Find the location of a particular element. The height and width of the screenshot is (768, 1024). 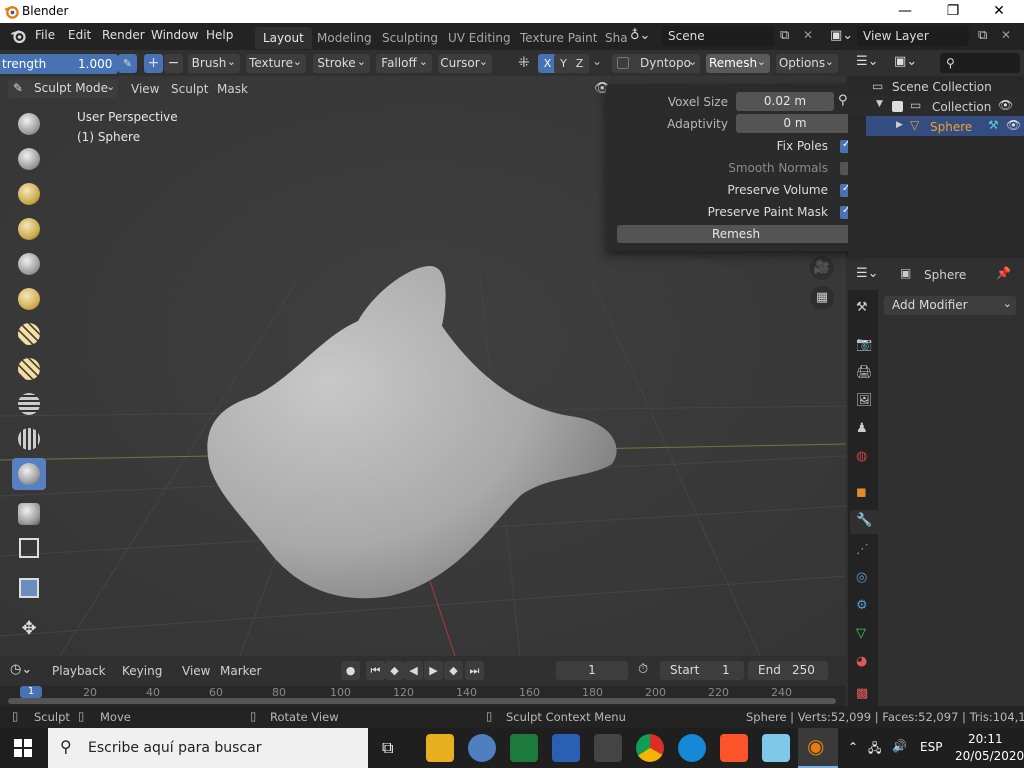

blender-taskbar-button: ◉ is located at coordinates (818, 748).